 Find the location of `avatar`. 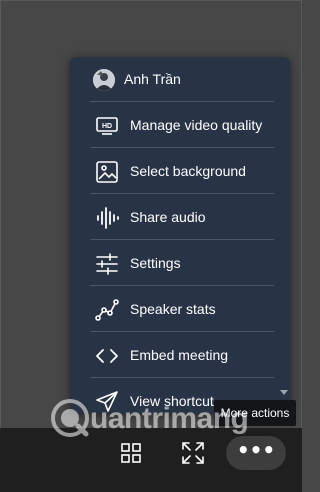

avatar is located at coordinates (104, 80).